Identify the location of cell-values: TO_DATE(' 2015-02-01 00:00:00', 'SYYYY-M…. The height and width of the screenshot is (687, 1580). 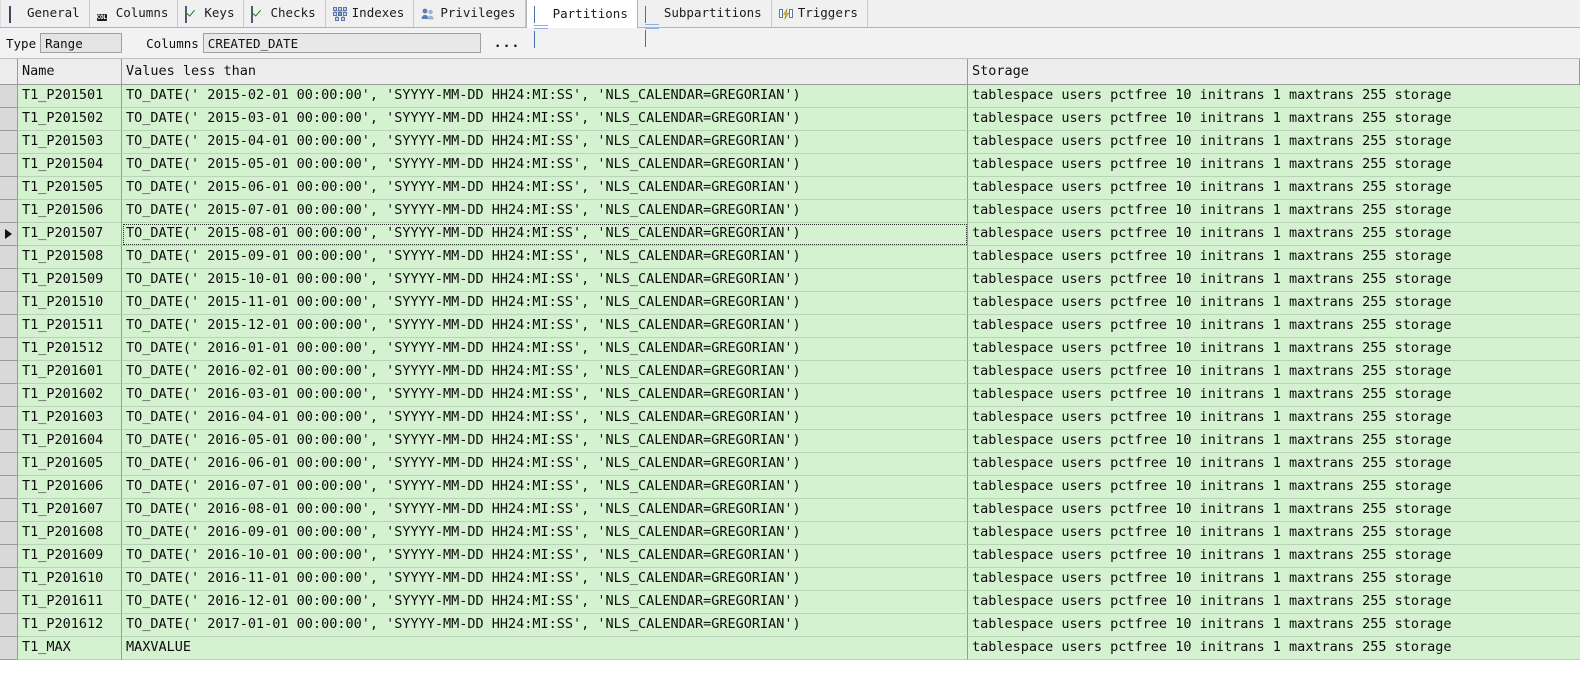
(545, 96).